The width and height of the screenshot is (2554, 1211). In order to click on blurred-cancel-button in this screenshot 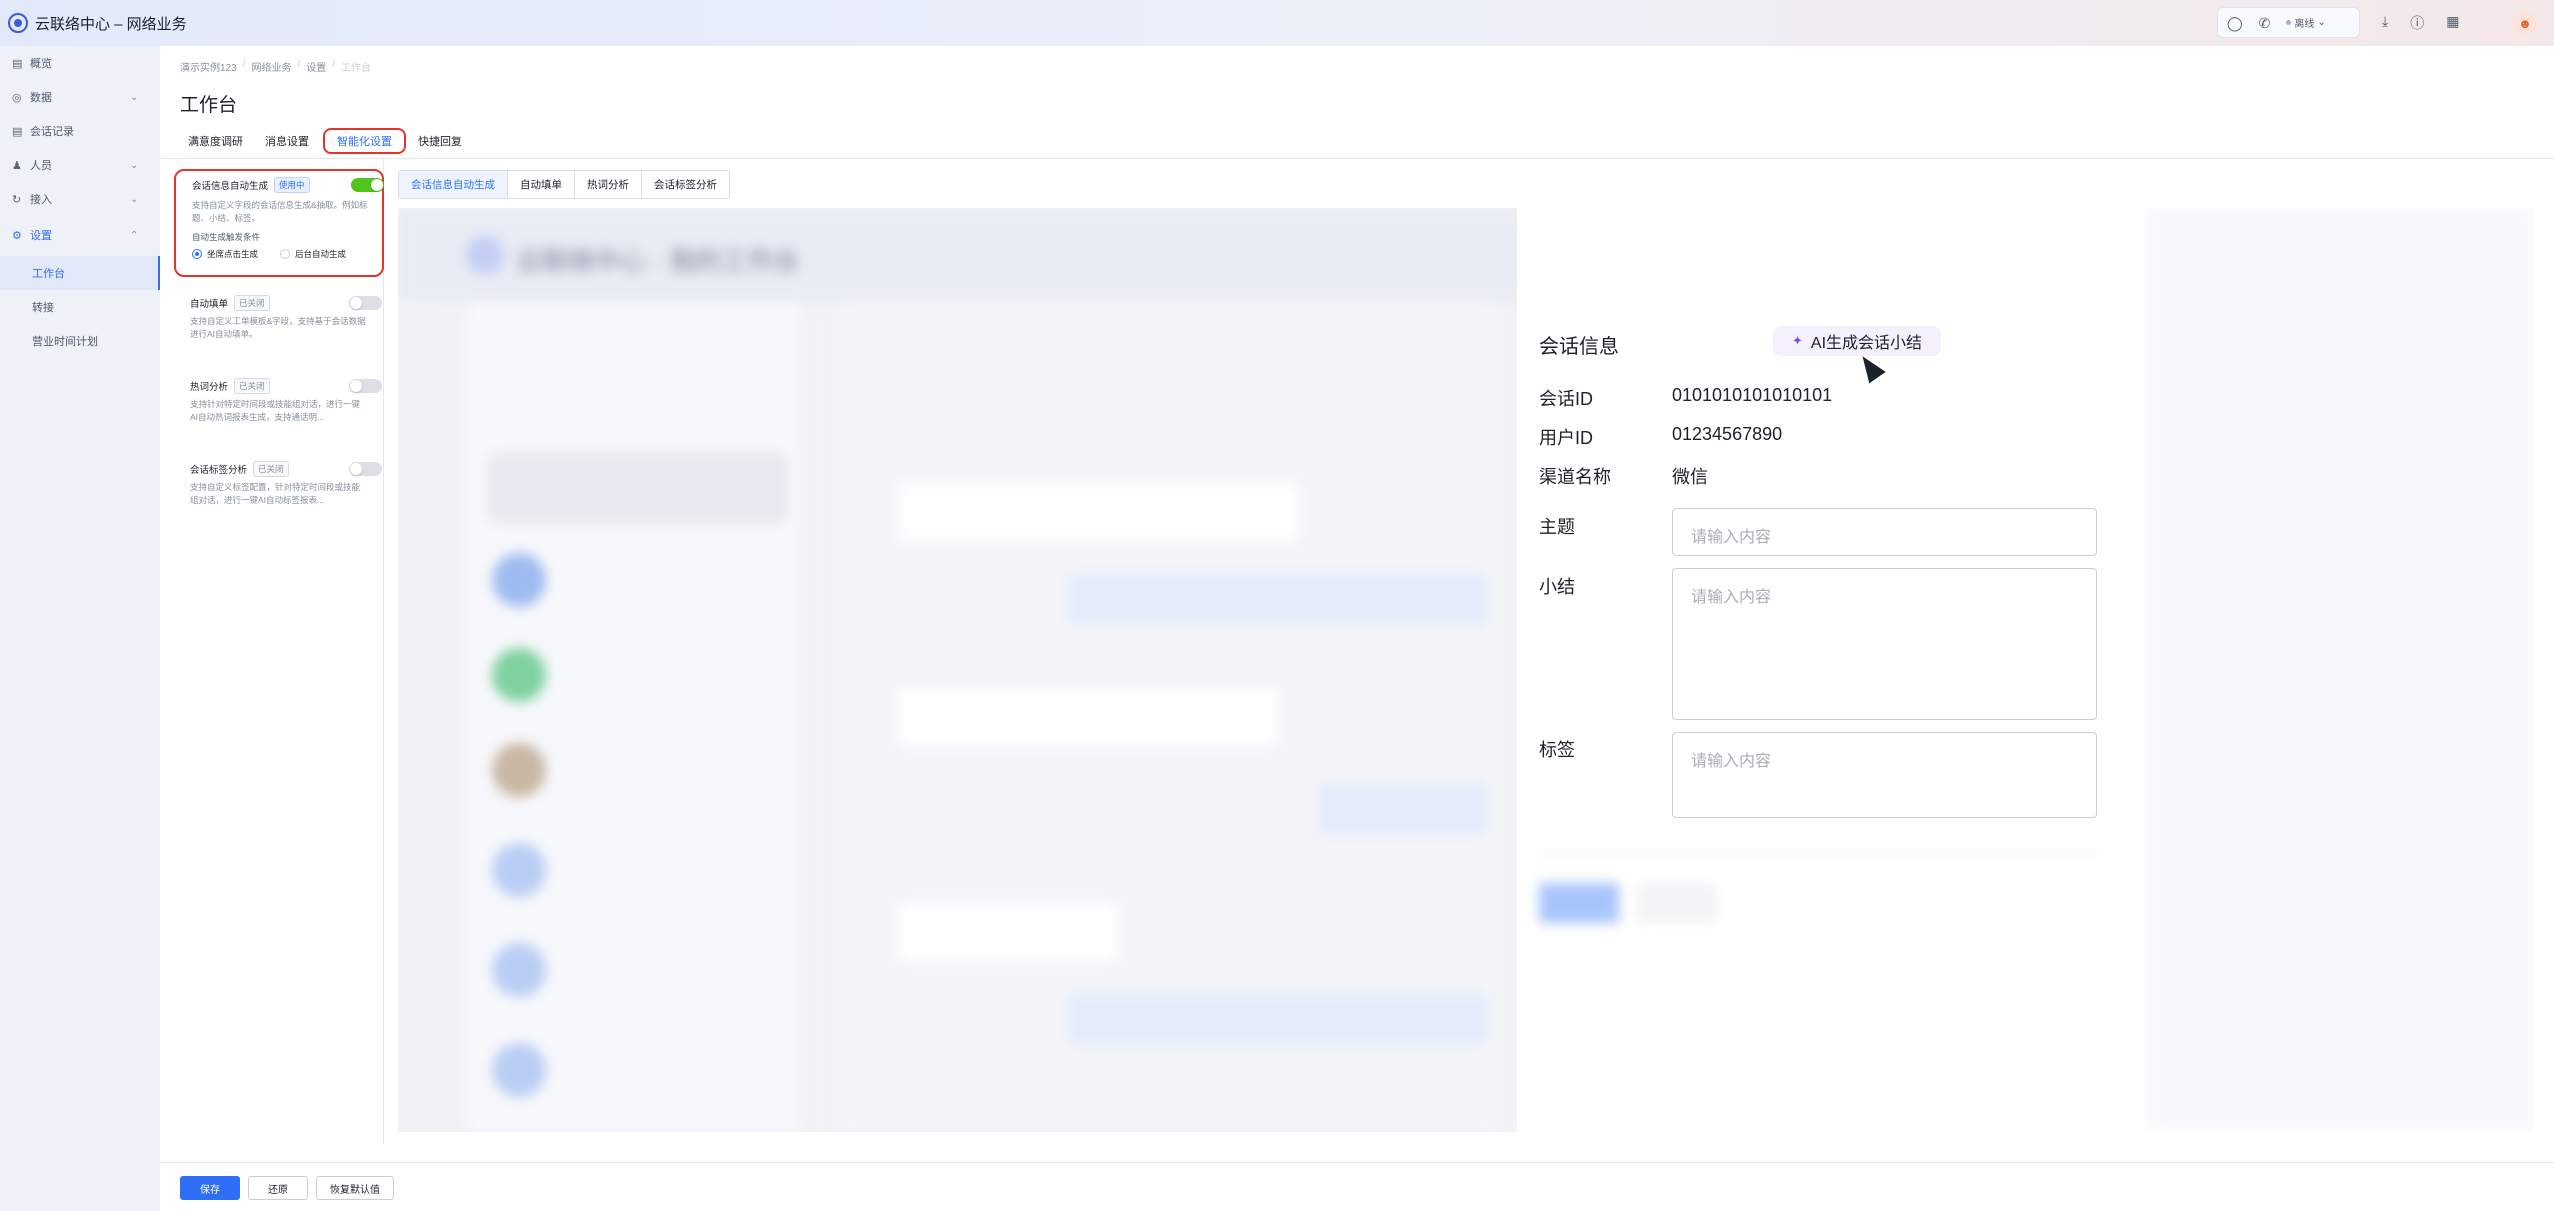, I will do `click(1677, 903)`.